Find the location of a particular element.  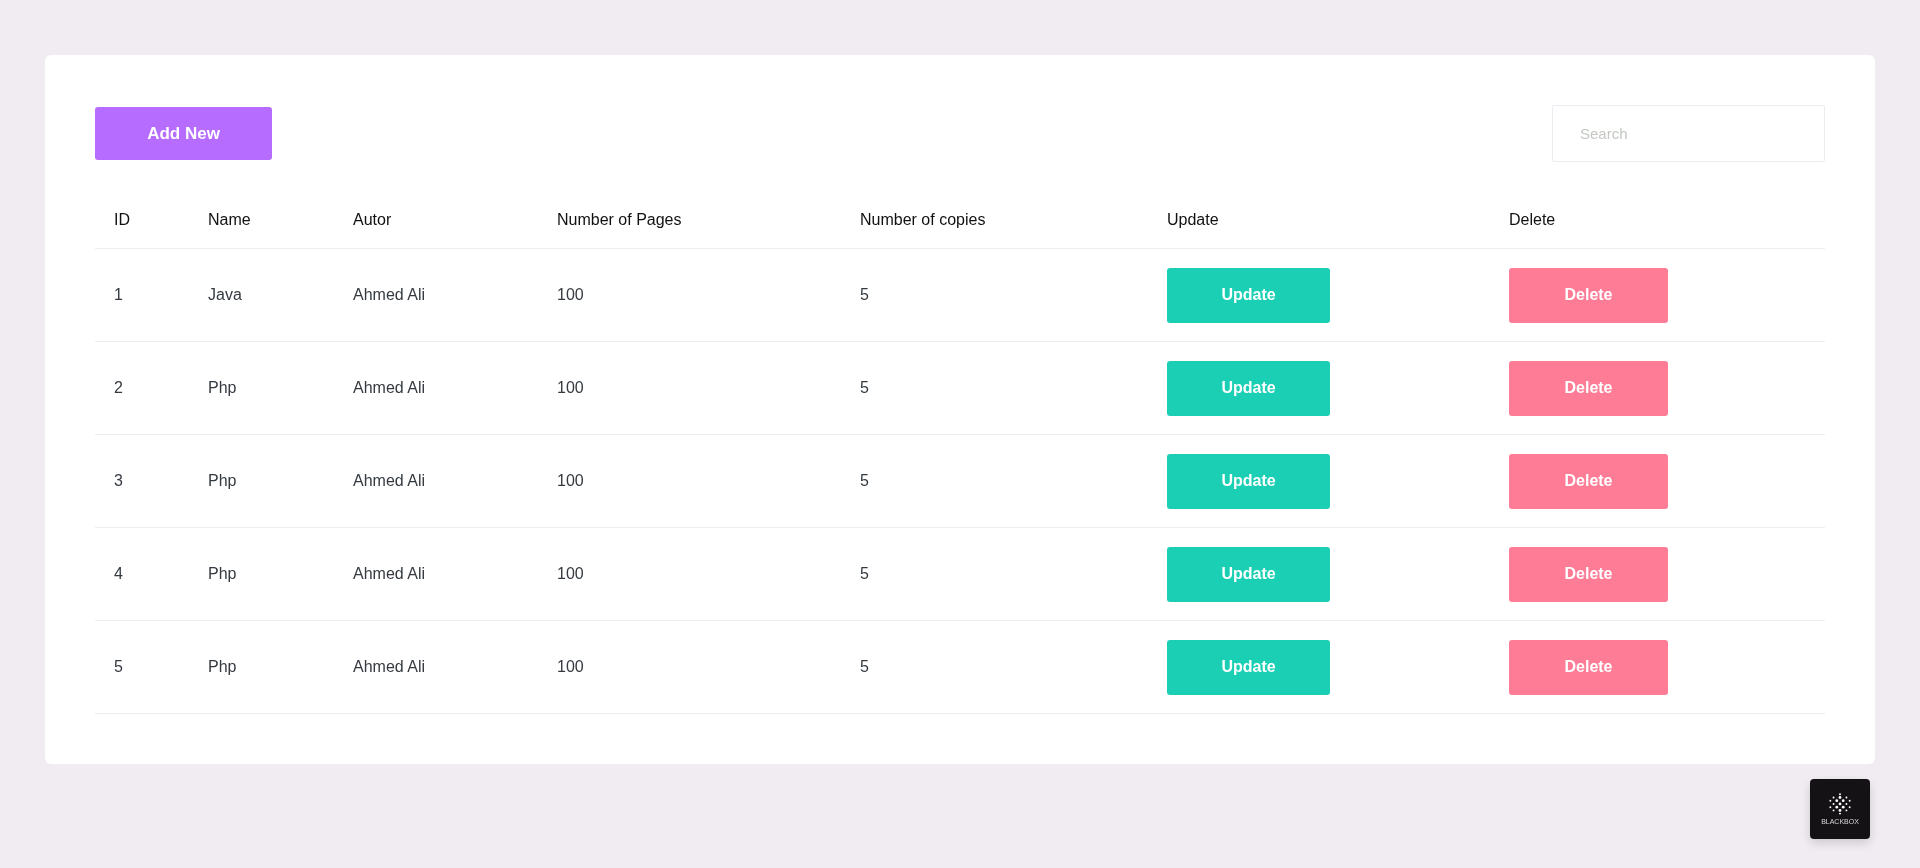

table-cell: 3 is located at coordinates (118, 480).